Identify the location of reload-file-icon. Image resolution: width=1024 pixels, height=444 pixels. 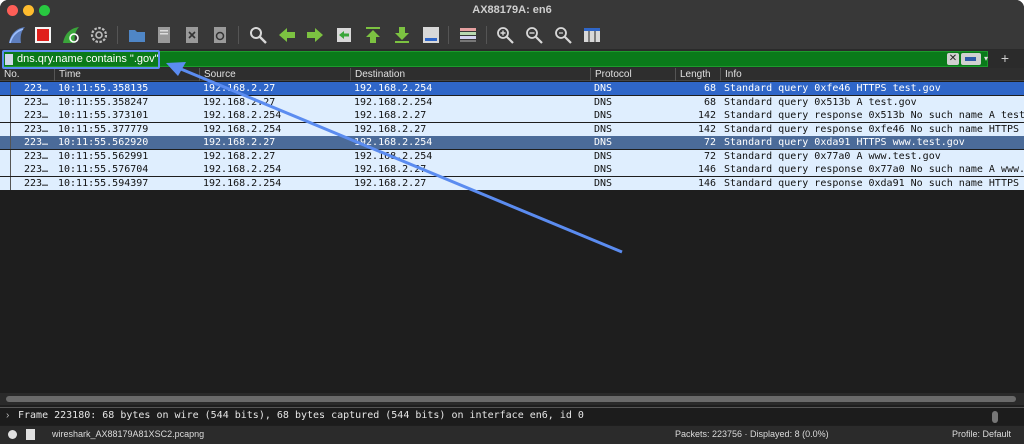
(220, 35).